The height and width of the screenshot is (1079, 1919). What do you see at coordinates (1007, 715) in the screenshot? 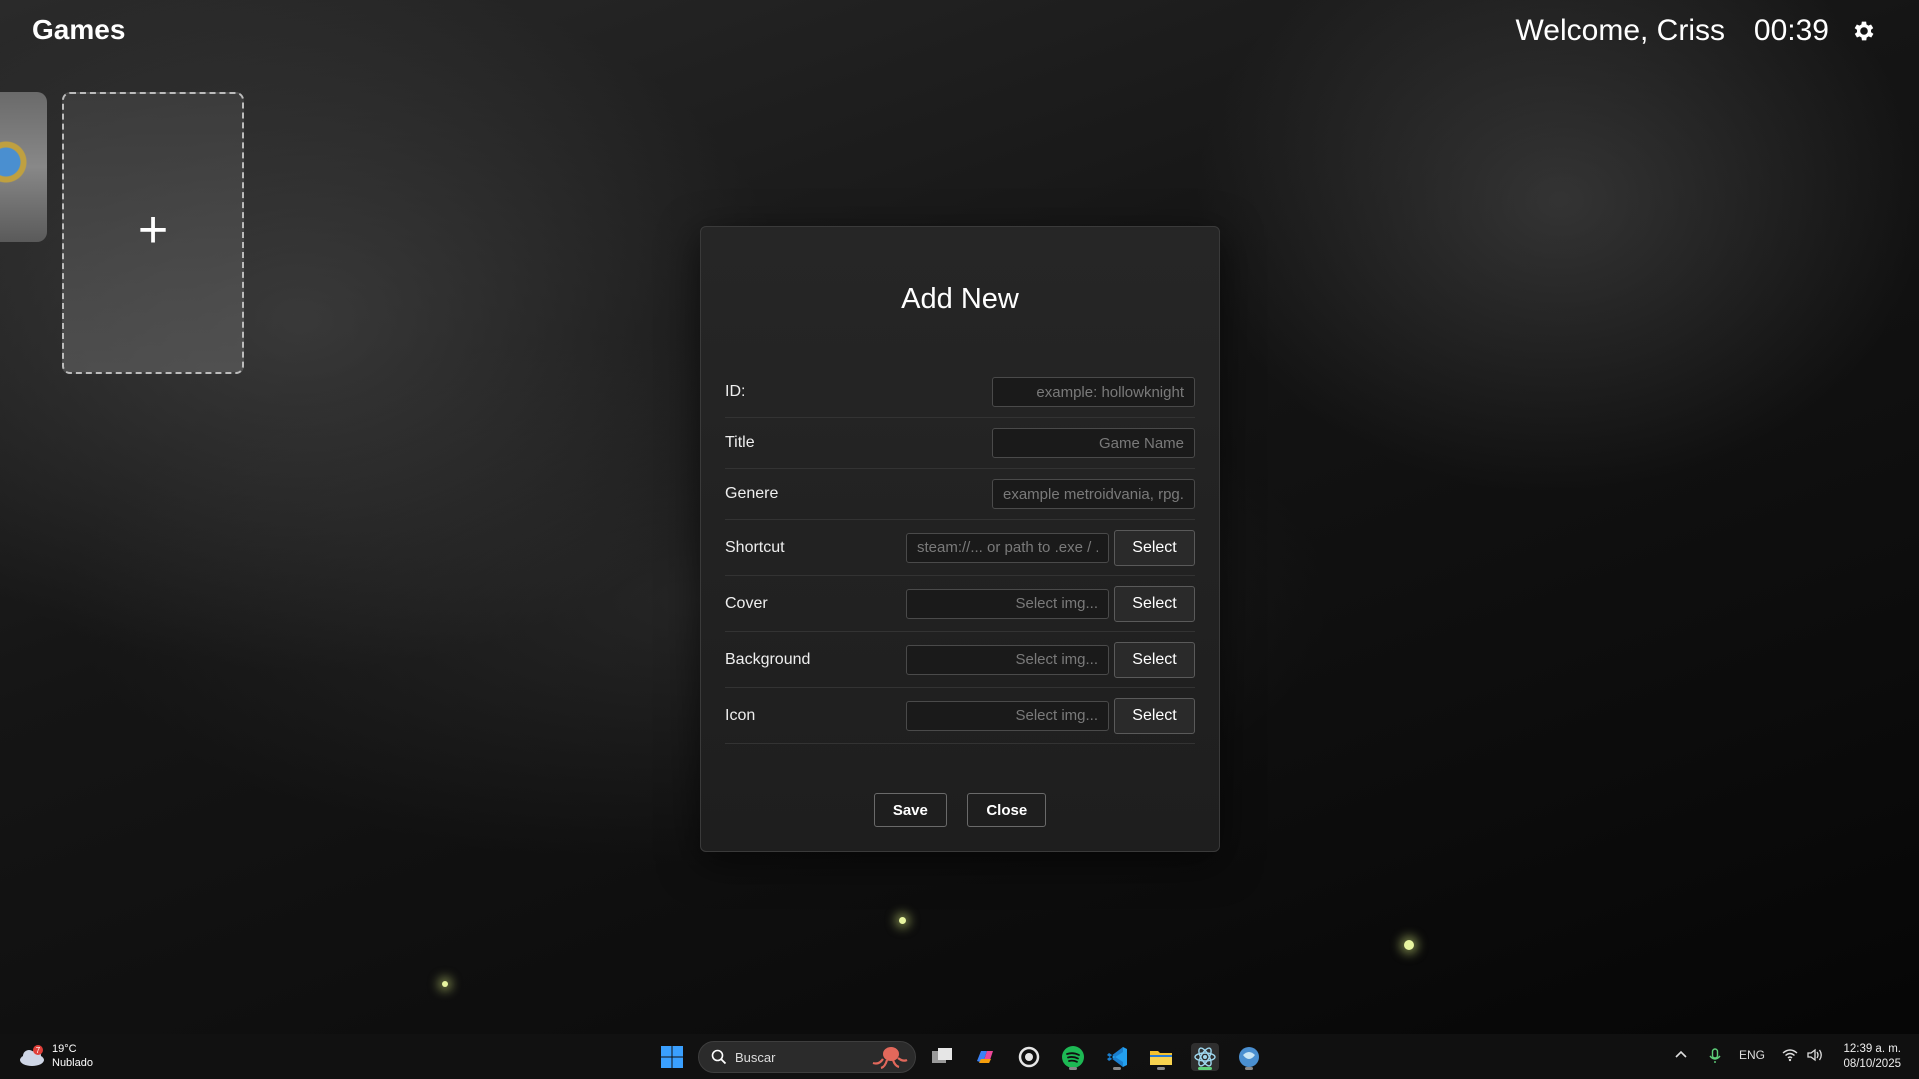
I see `icon-input` at bounding box center [1007, 715].